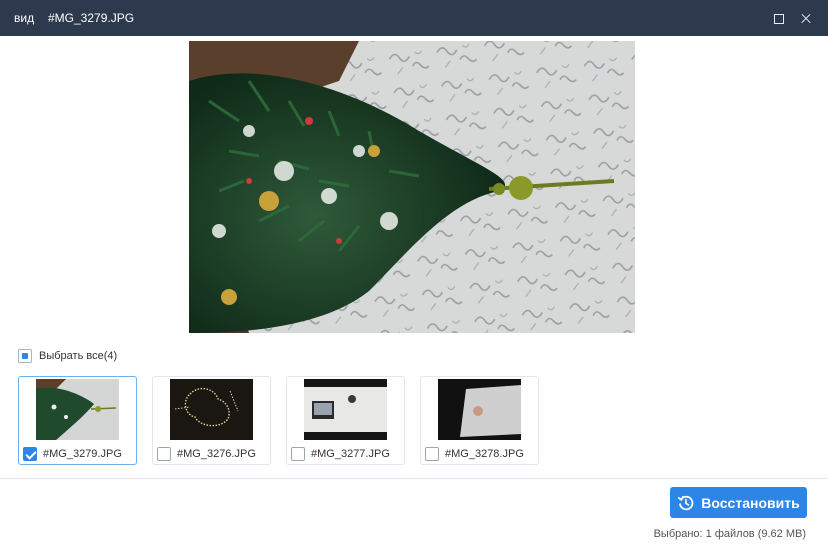 The height and width of the screenshot is (545, 828). What do you see at coordinates (24, 18) in the screenshot?
I see `view-label: вид` at bounding box center [24, 18].